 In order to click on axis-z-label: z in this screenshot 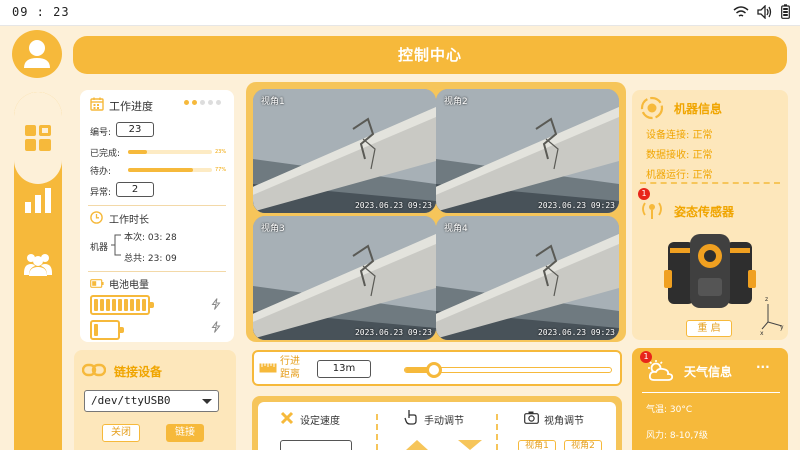, I will do `click(767, 299)`.